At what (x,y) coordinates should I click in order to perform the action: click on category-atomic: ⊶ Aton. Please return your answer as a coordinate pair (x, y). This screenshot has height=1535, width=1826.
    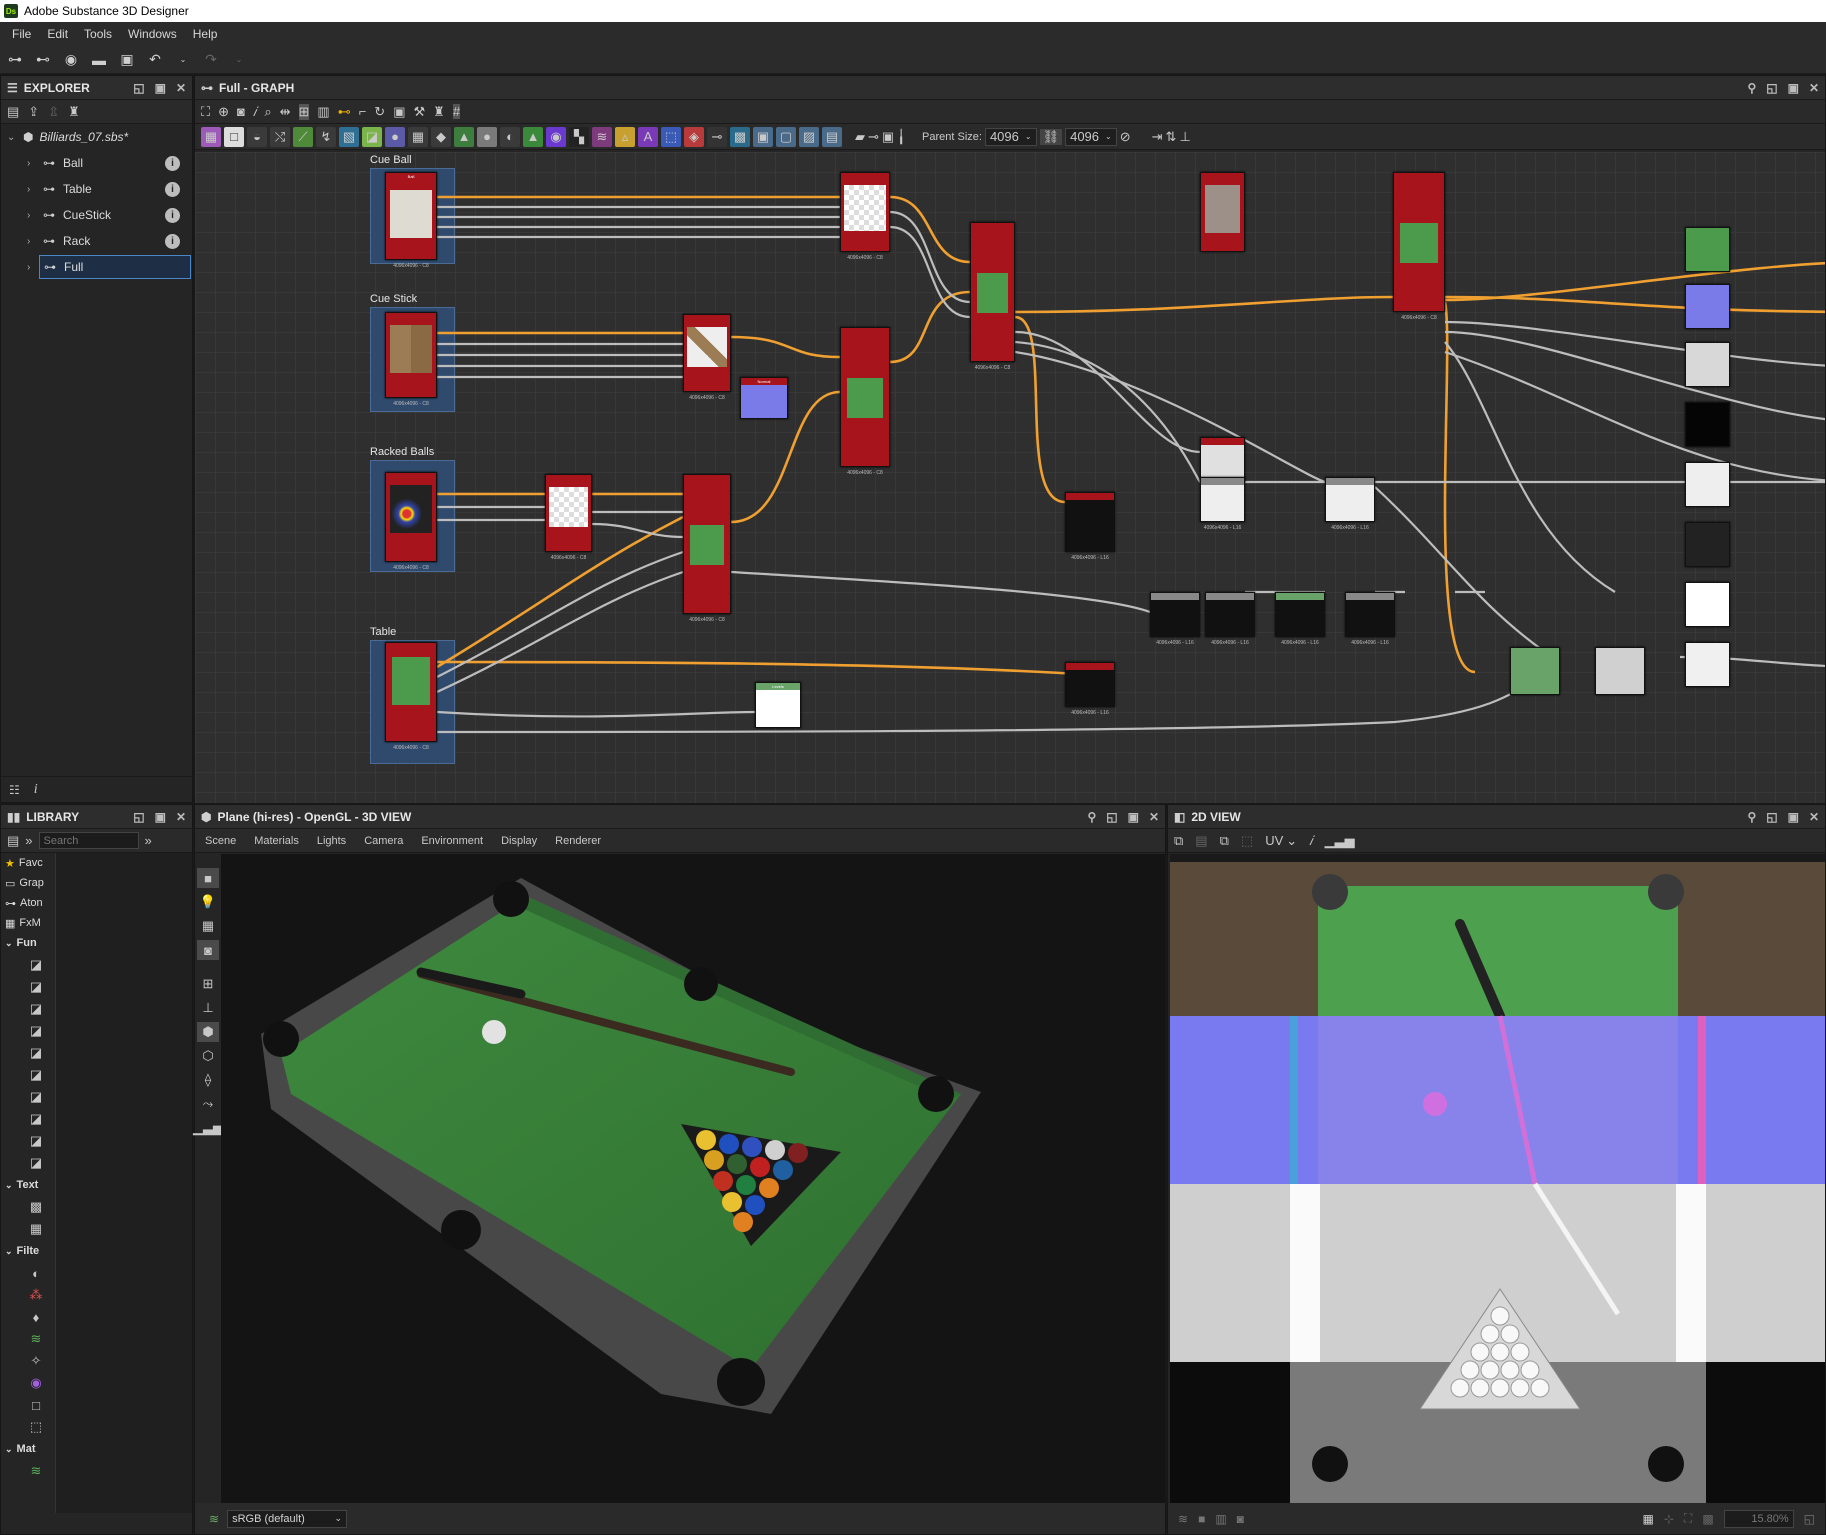
    Looking at the image, I should click on (28, 903).